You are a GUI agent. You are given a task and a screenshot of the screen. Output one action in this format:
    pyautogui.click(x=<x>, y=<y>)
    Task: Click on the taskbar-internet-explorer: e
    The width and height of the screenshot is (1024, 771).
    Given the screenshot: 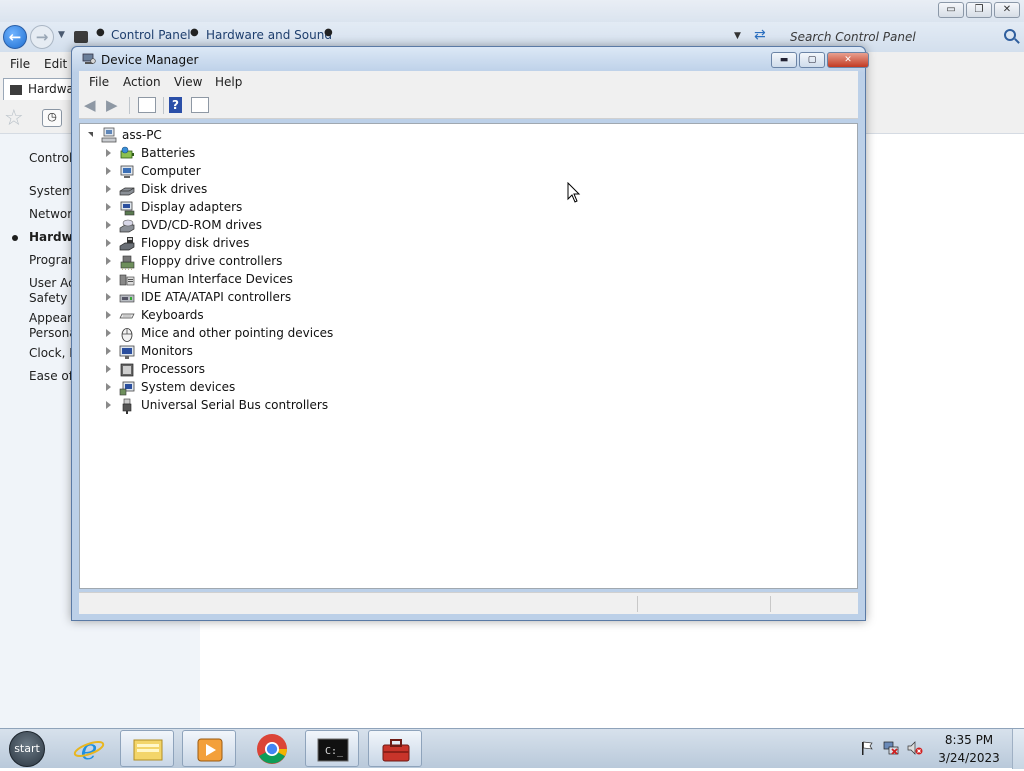 What is the action you would take?
    pyautogui.click(x=89, y=748)
    